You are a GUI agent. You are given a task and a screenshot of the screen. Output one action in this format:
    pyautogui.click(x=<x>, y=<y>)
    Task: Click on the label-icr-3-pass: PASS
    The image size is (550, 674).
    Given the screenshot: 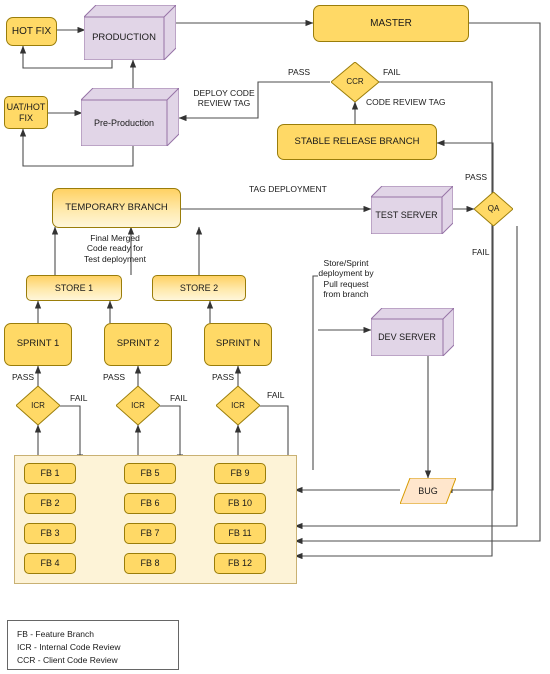 What is the action you would take?
    pyautogui.click(x=223, y=377)
    